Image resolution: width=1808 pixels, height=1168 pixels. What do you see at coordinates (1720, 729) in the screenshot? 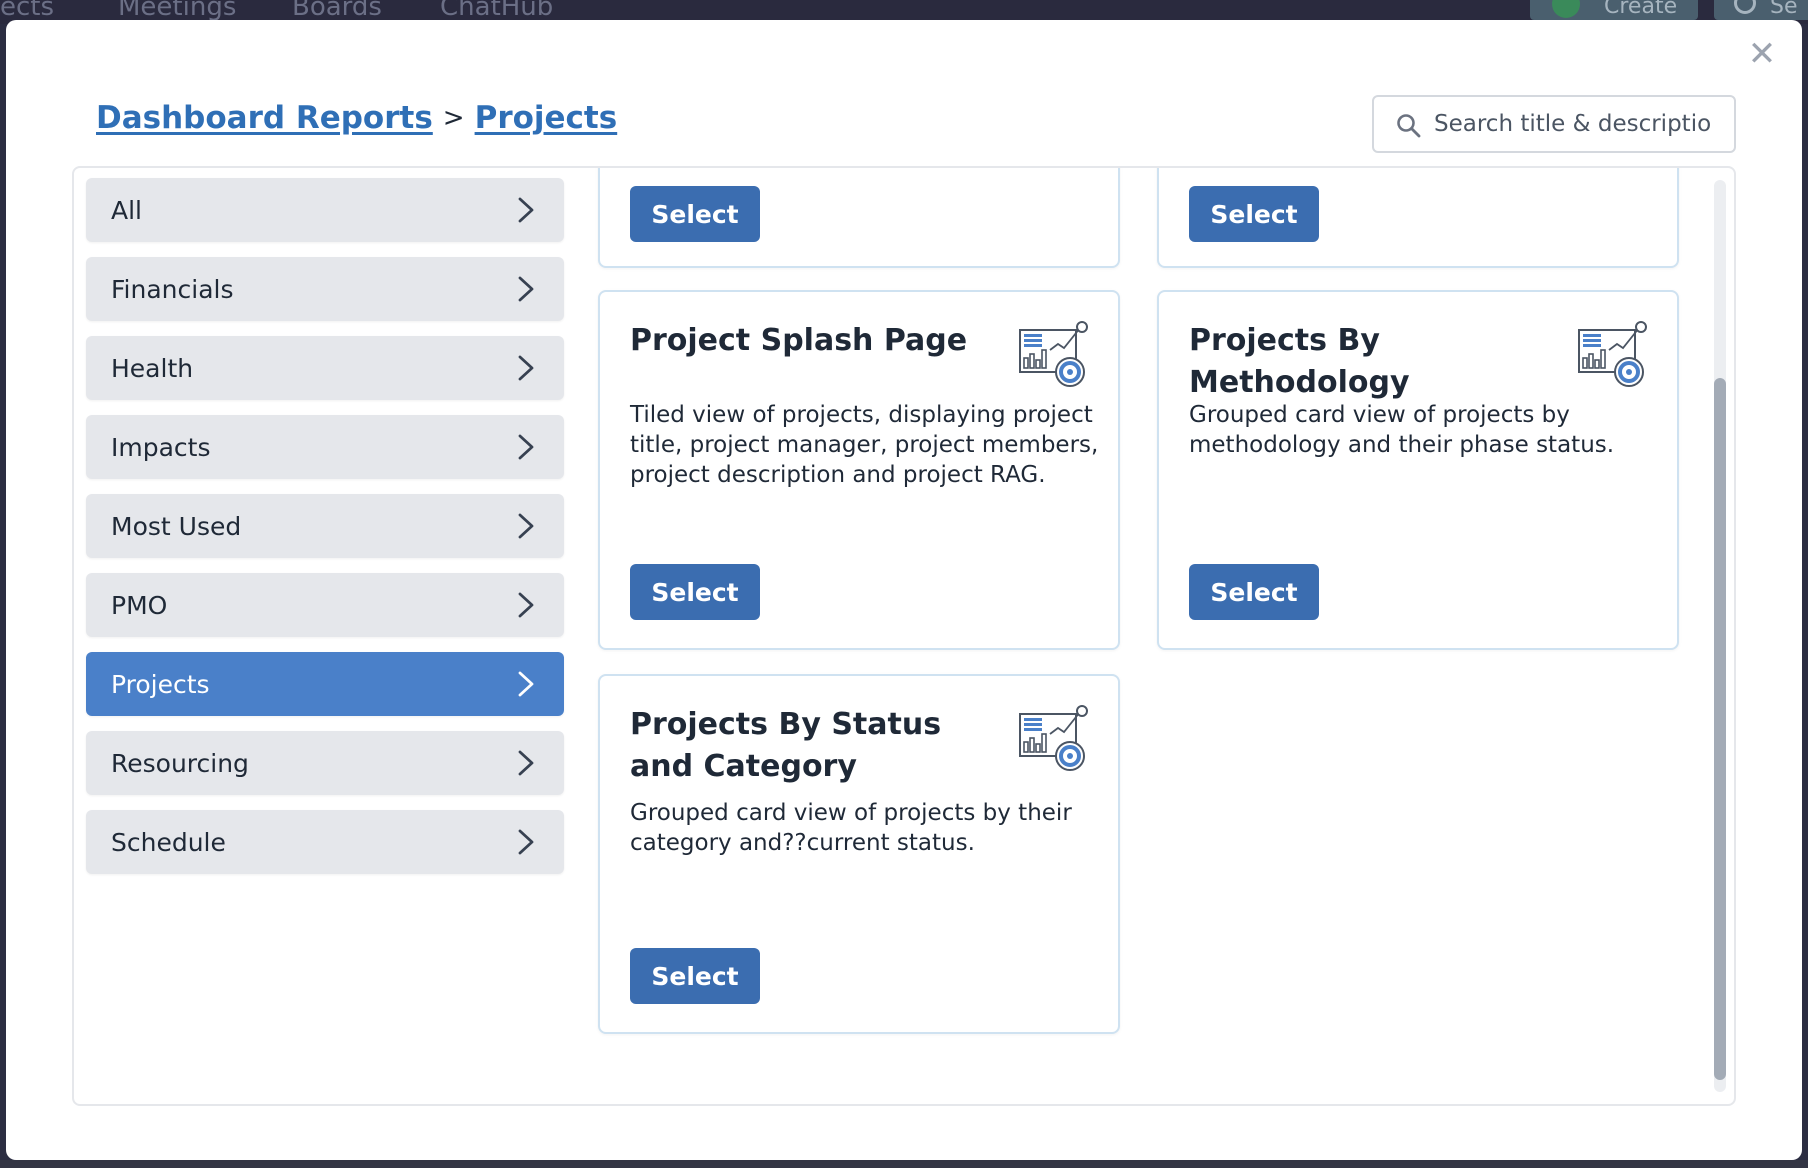
I see `scrollbar-thumb` at bounding box center [1720, 729].